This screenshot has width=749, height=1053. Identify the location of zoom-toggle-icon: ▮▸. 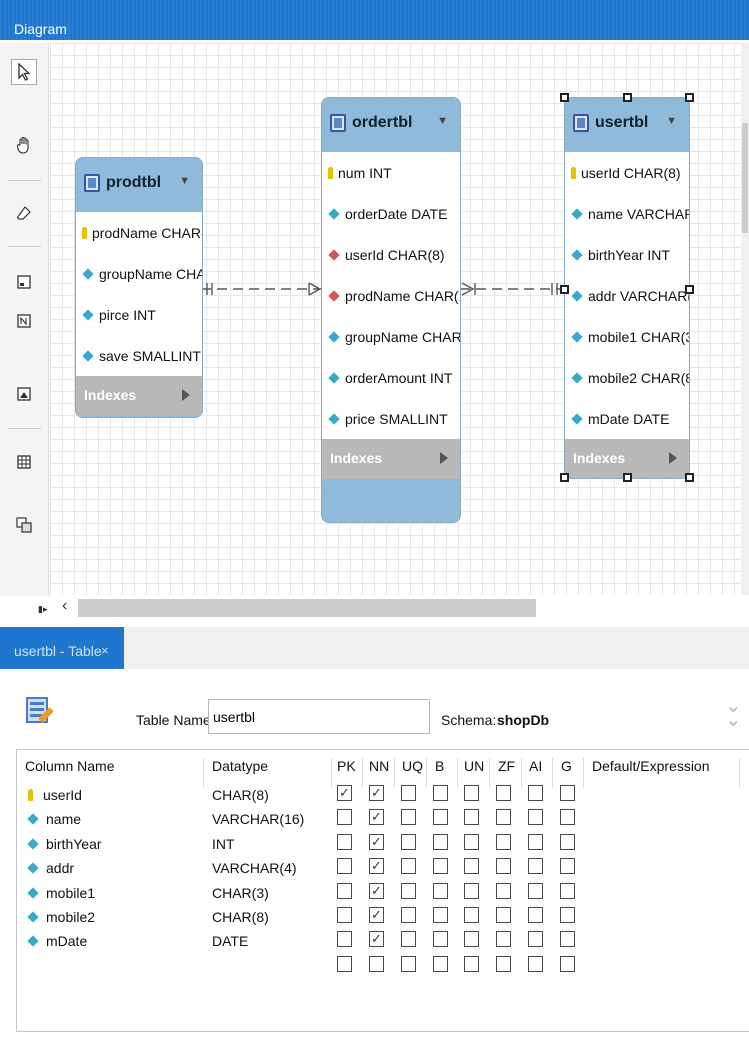
(42, 609).